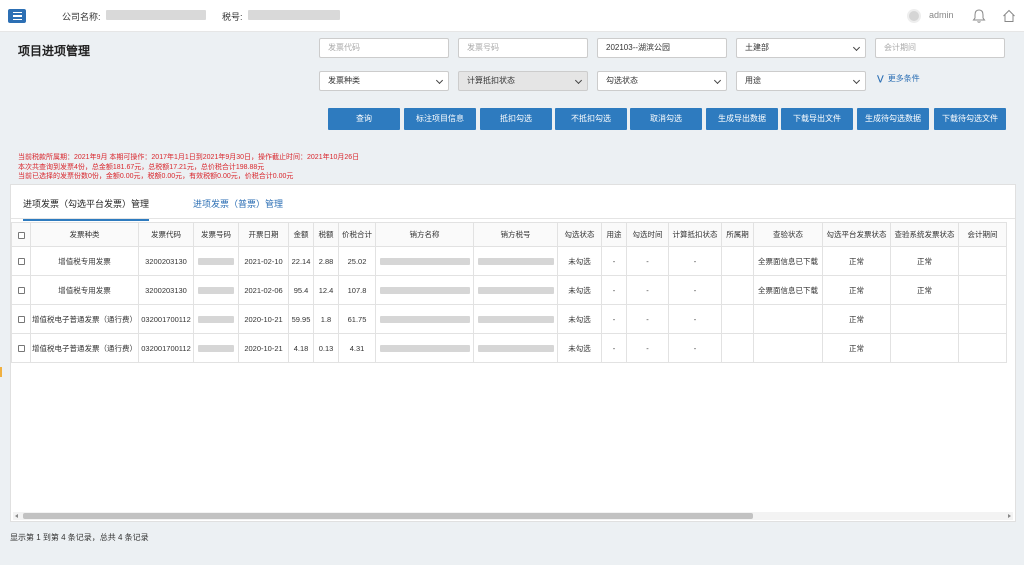 The height and width of the screenshot is (565, 1024). What do you see at coordinates (515, 234) in the screenshot?
I see `column-header: 销方税号` at bounding box center [515, 234].